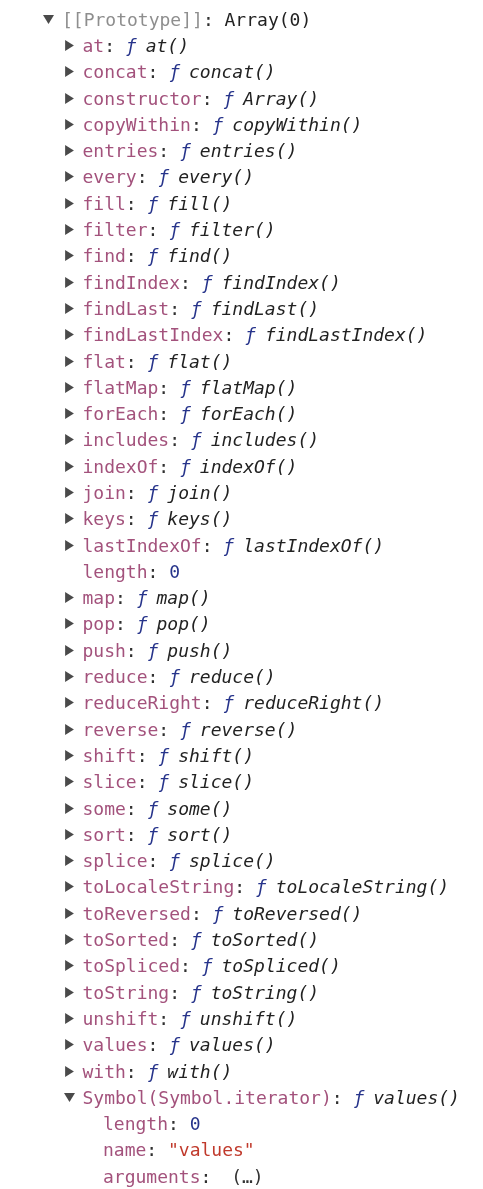  I want to click on property-value: join(), so click(200, 492).